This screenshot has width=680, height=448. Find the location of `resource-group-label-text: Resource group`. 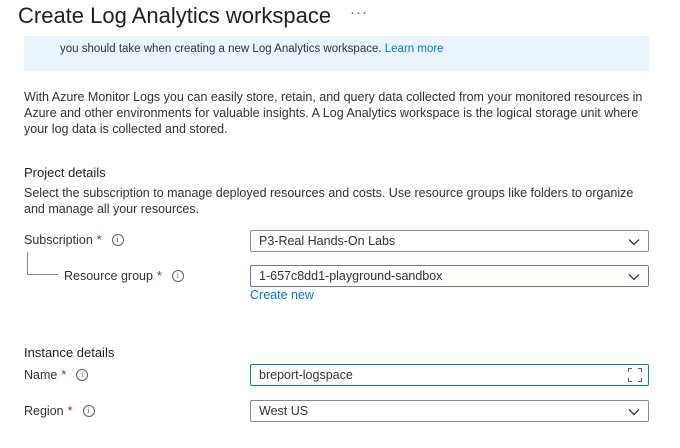

resource-group-label-text: Resource group is located at coordinates (108, 276).